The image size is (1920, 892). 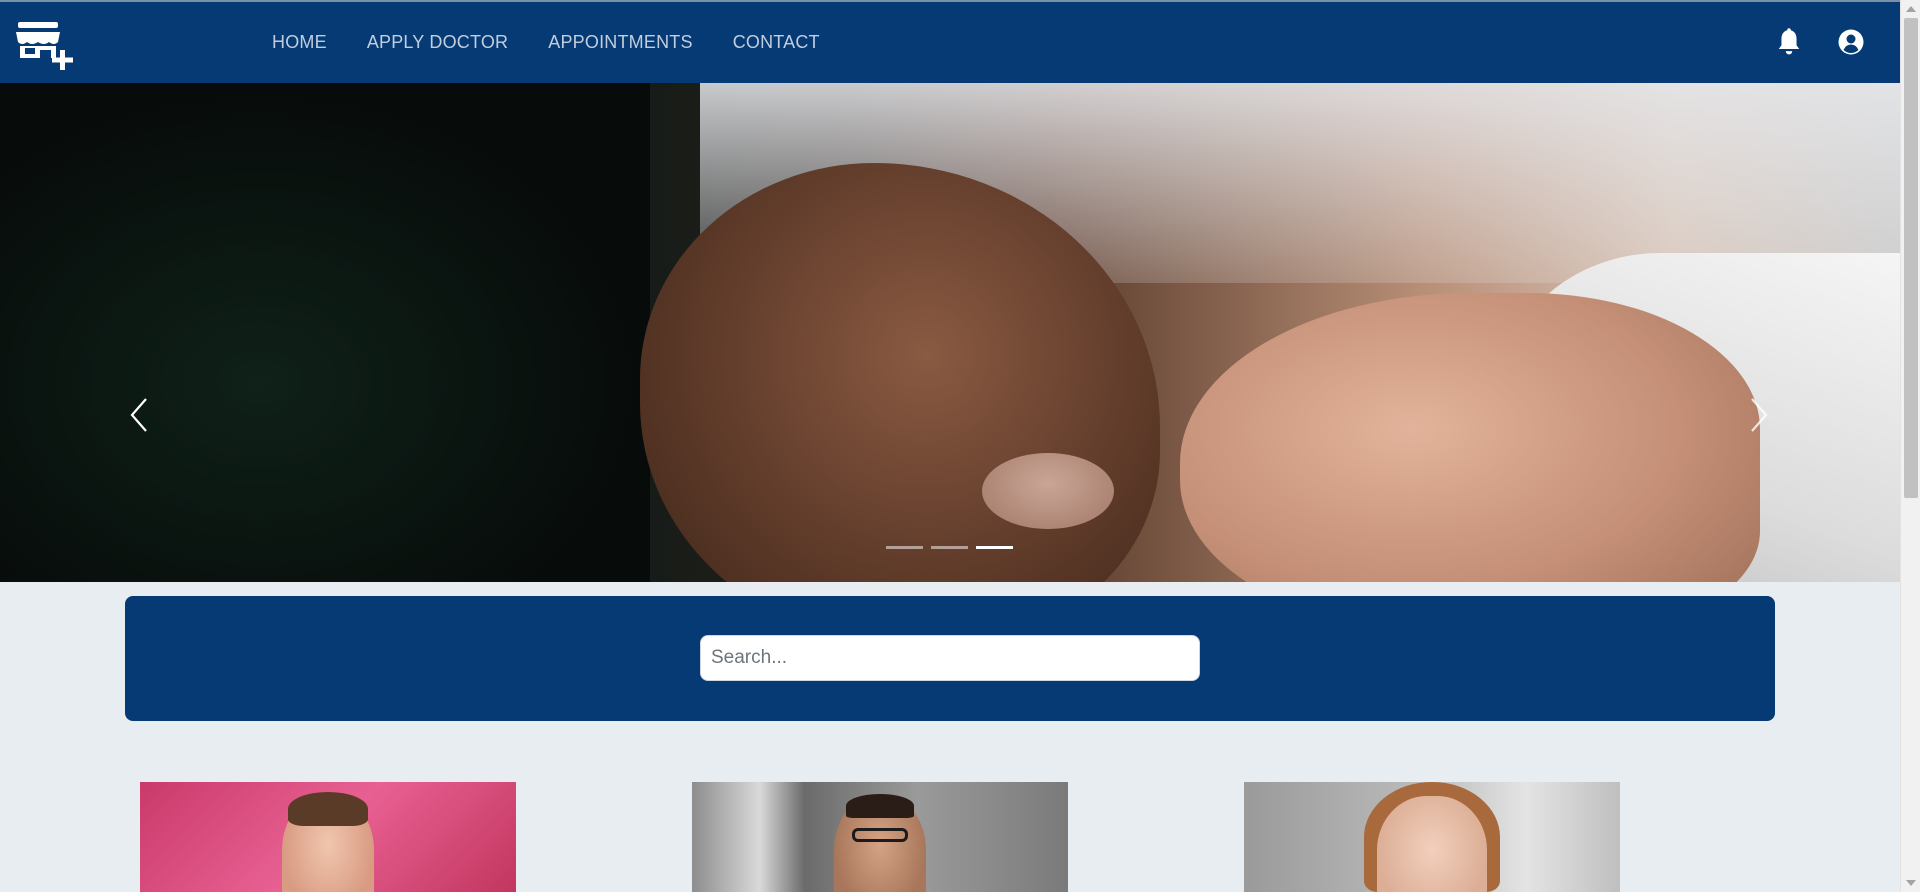 What do you see at coordinates (45, 46) in the screenshot?
I see `clinic-plus-icon` at bounding box center [45, 46].